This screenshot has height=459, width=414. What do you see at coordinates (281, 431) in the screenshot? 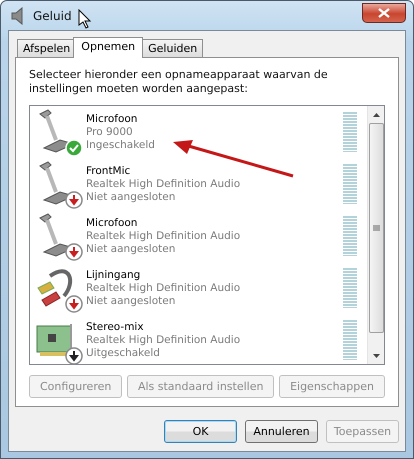
I see `dialog-button: Annuleren` at bounding box center [281, 431].